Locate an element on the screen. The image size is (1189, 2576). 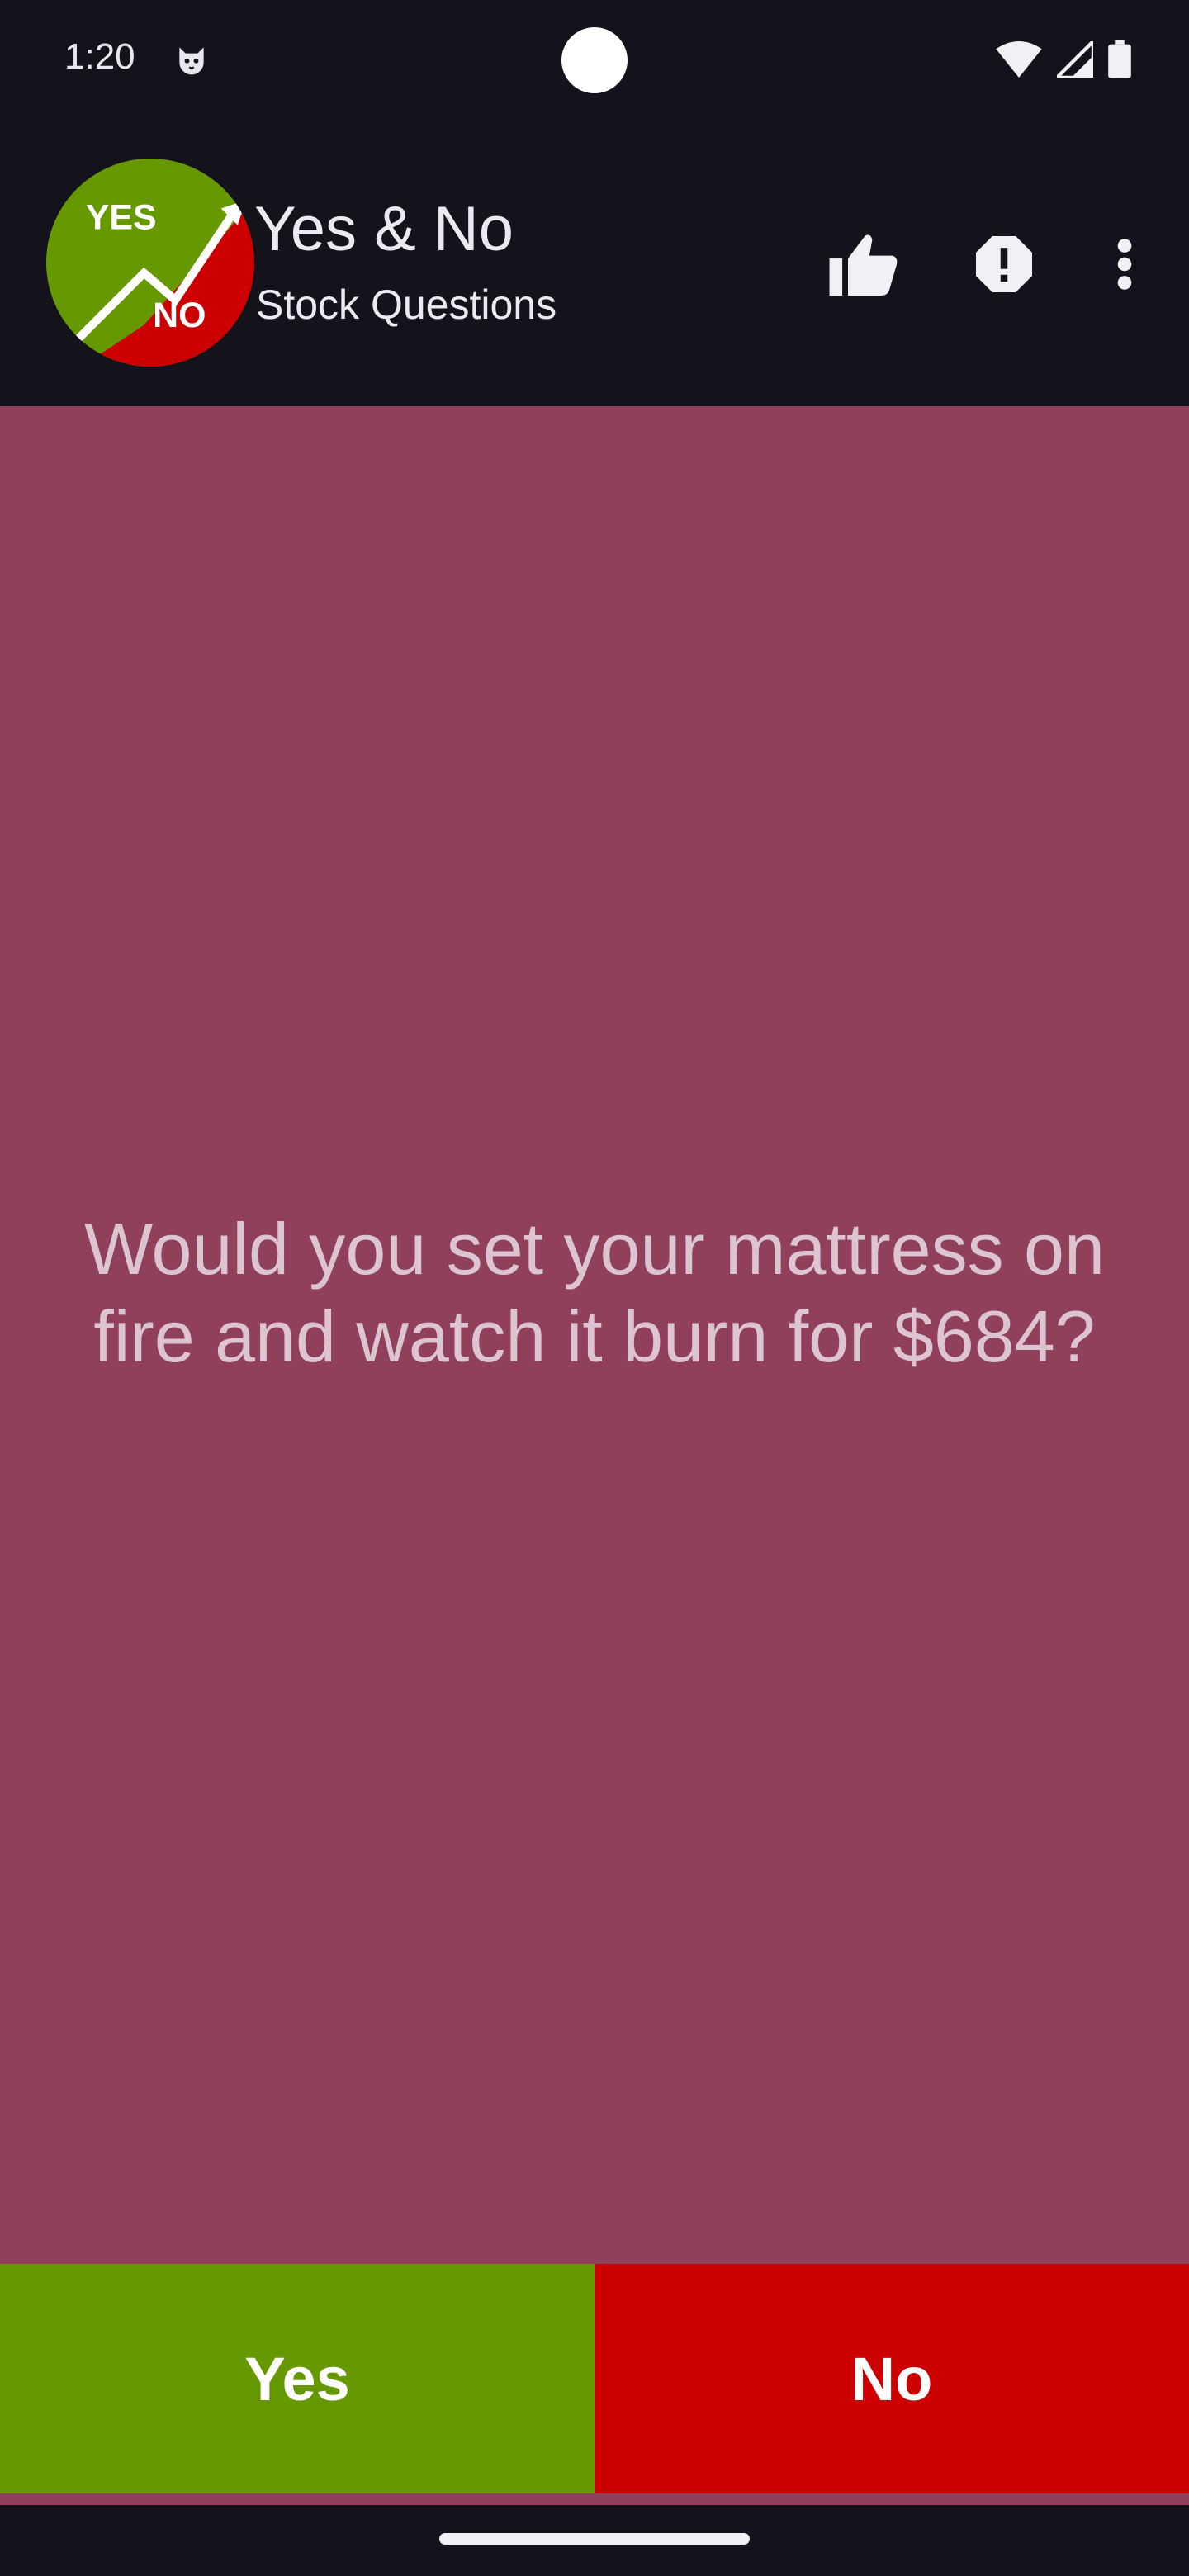
thumbs-up-icon is located at coordinates (863, 265).